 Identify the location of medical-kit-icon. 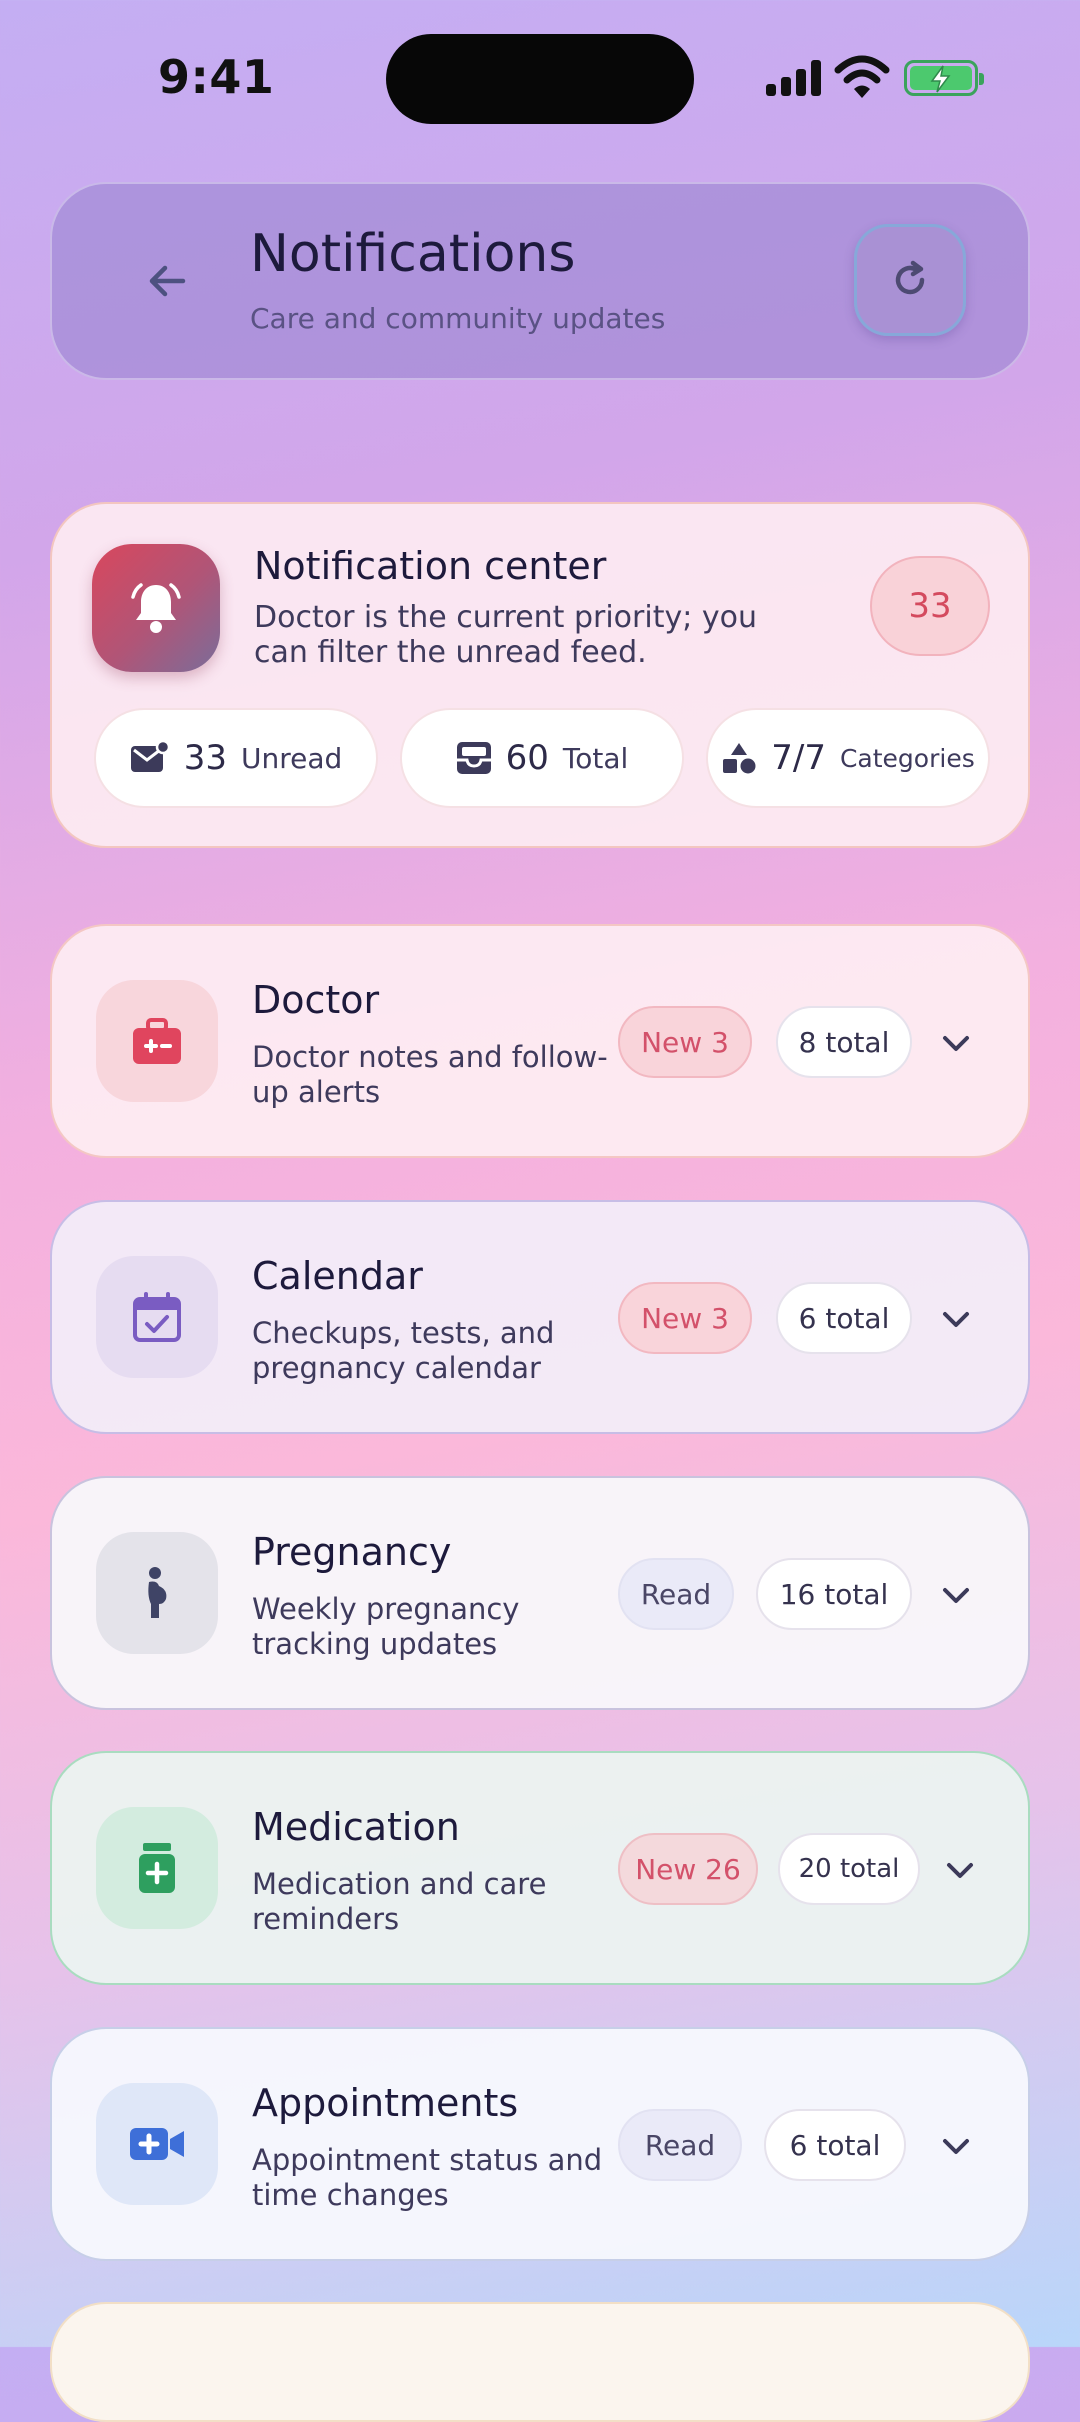
(157, 1041).